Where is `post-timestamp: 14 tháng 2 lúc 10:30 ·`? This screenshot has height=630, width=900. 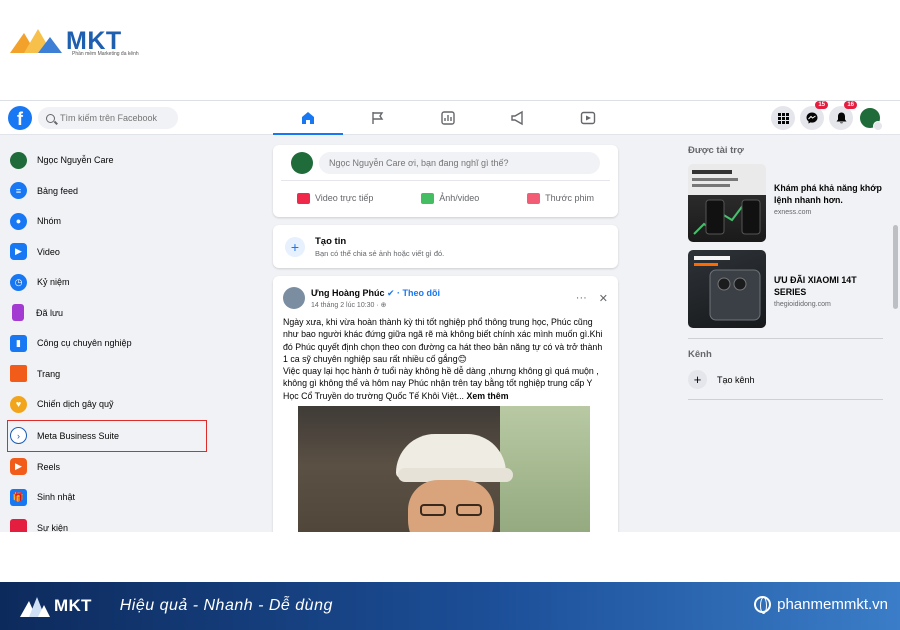 post-timestamp: 14 tháng 2 lúc 10:30 · is located at coordinates (345, 305).